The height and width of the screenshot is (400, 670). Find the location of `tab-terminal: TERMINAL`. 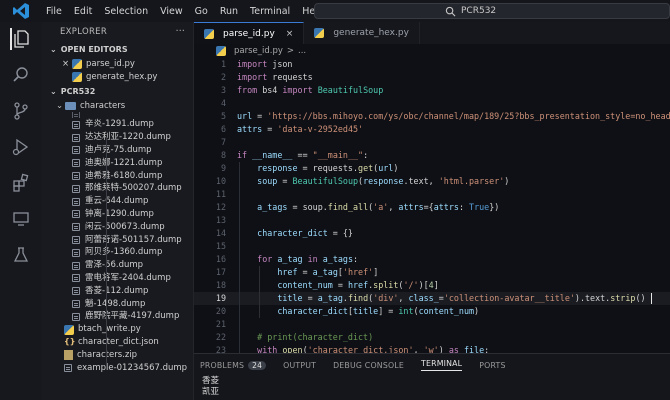

tab-terminal: TERMINAL is located at coordinates (441, 365).